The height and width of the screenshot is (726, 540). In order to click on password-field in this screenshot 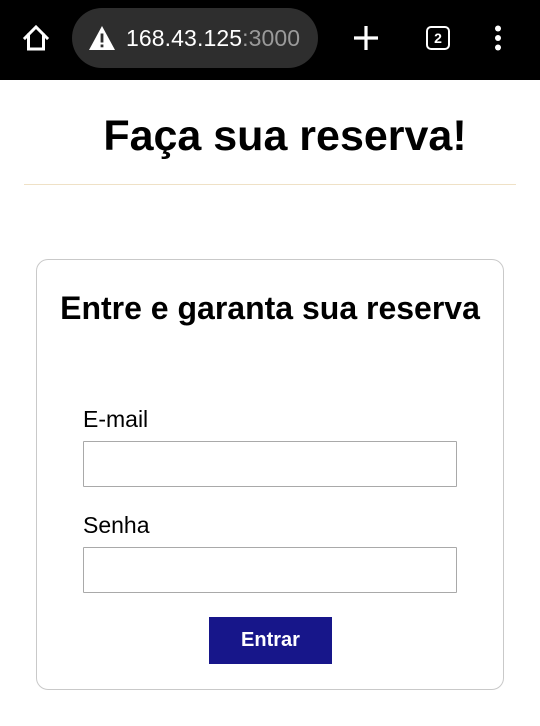, I will do `click(270, 570)`.